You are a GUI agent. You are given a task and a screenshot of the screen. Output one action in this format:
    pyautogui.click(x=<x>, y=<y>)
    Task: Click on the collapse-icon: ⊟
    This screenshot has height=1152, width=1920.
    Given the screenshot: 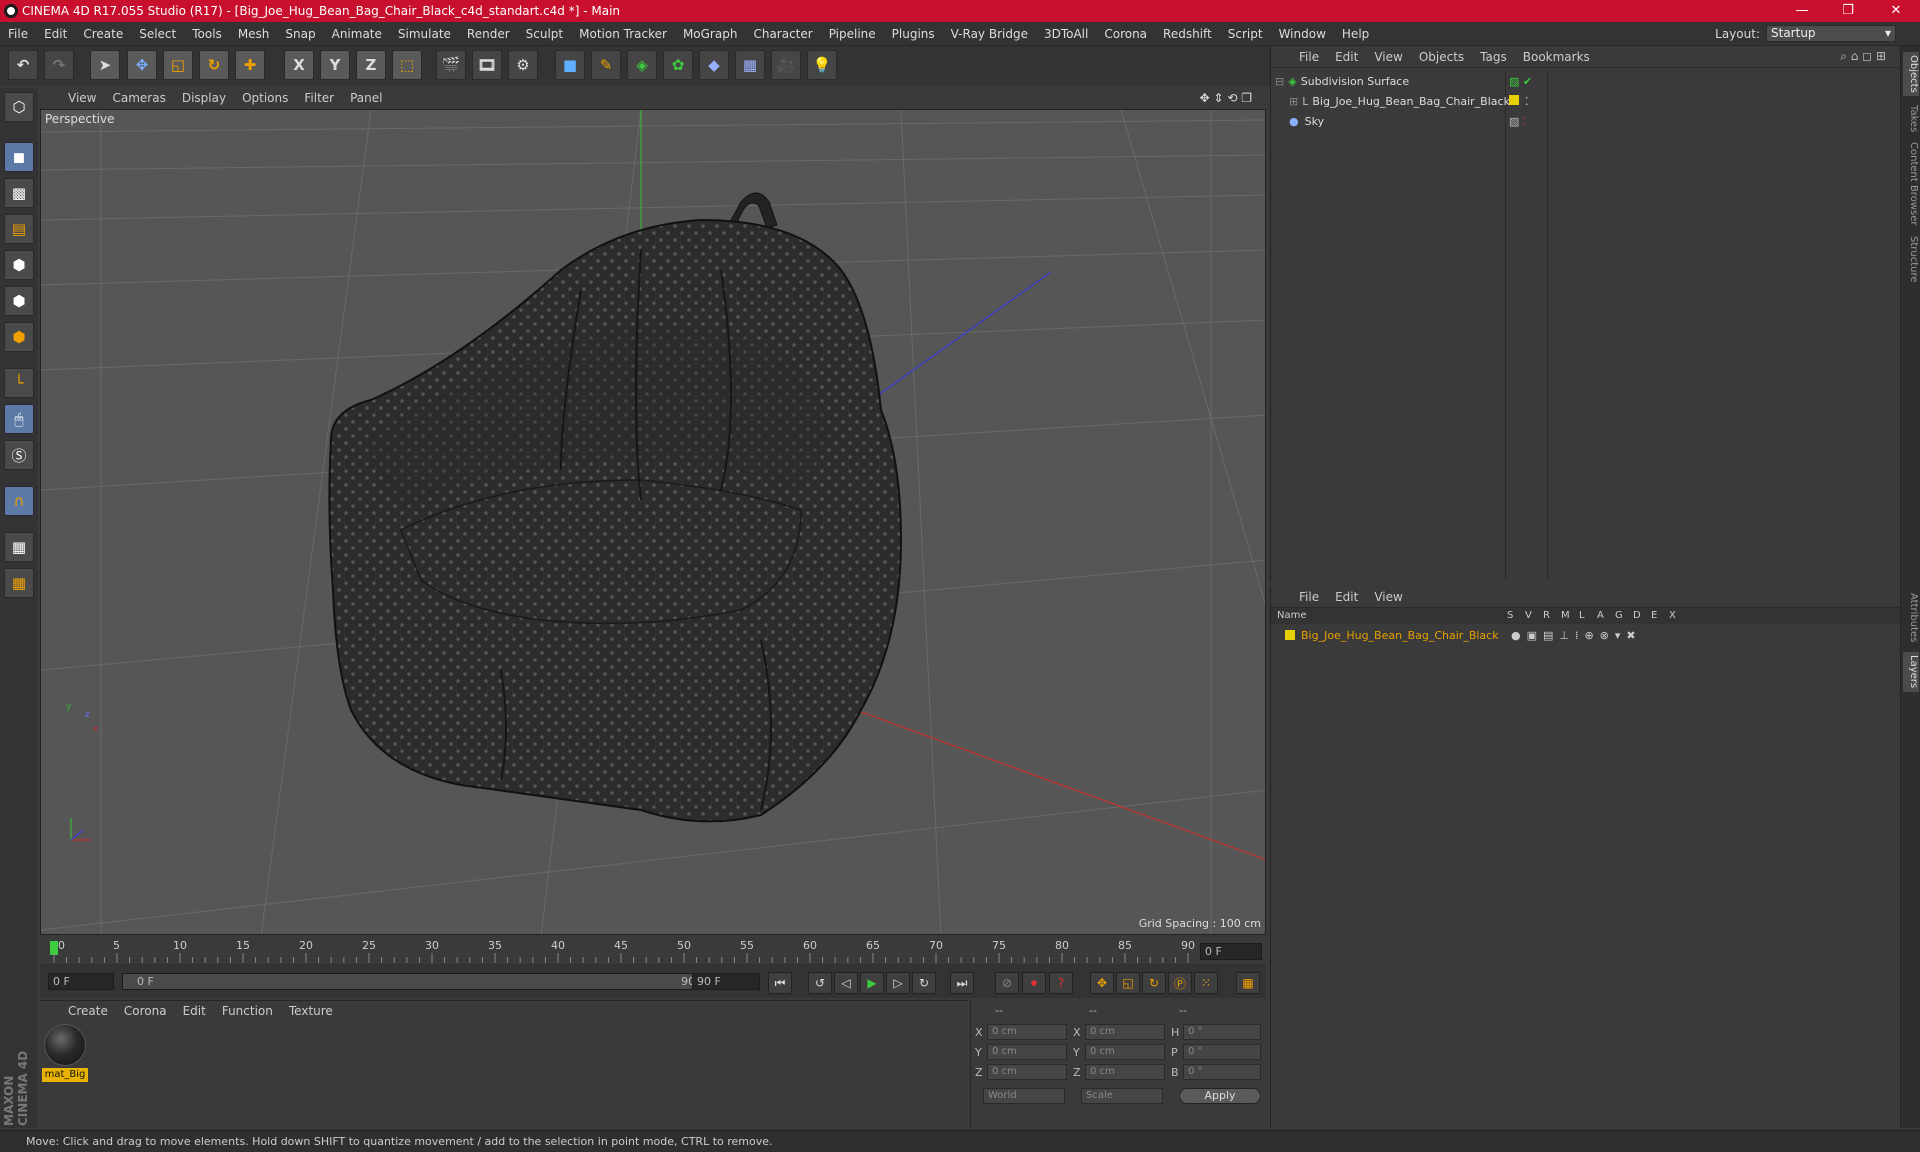 What is the action you would take?
    pyautogui.click(x=1279, y=81)
    